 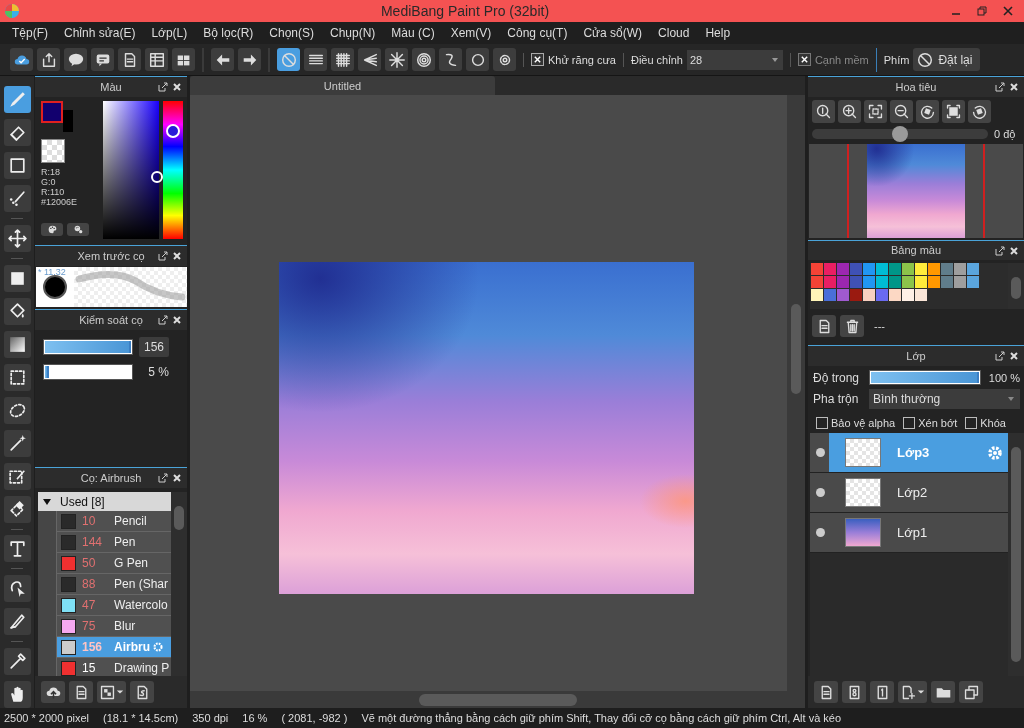 What do you see at coordinates (916, 87) in the screenshot?
I see `panel-title: Hoa tiêu` at bounding box center [916, 87].